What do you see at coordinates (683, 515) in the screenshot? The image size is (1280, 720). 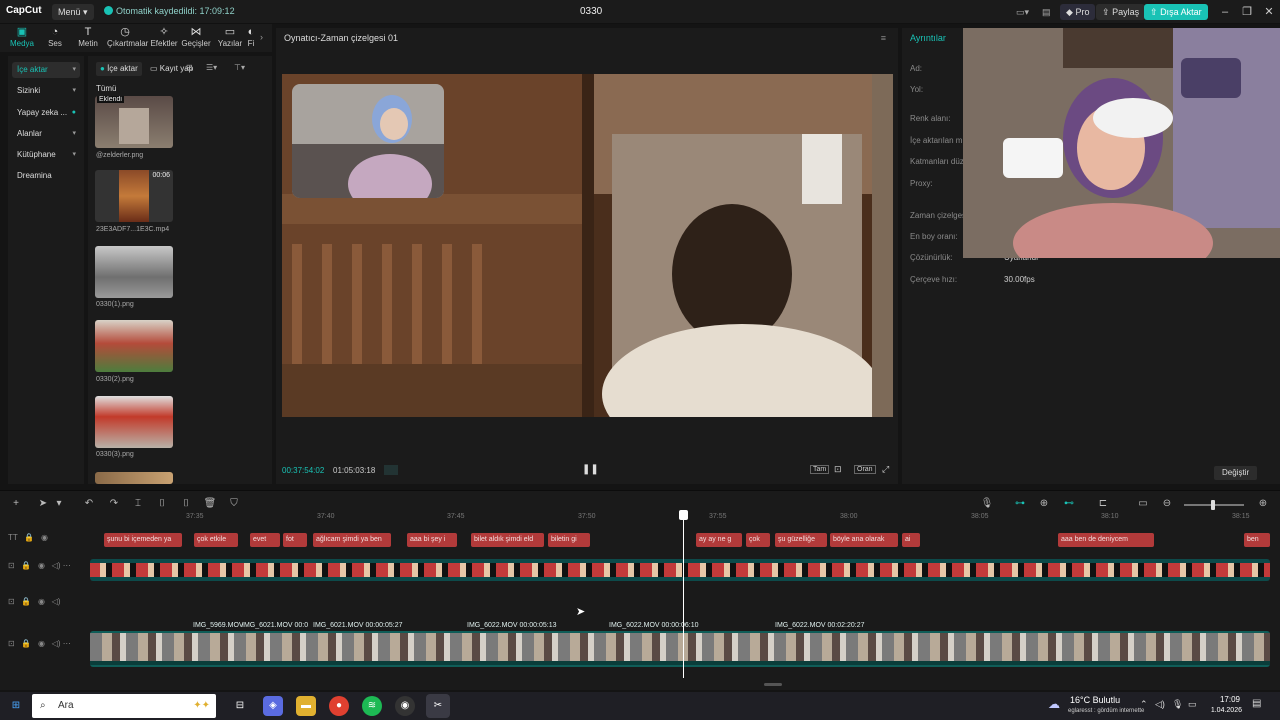 I see `playhead-handle` at bounding box center [683, 515].